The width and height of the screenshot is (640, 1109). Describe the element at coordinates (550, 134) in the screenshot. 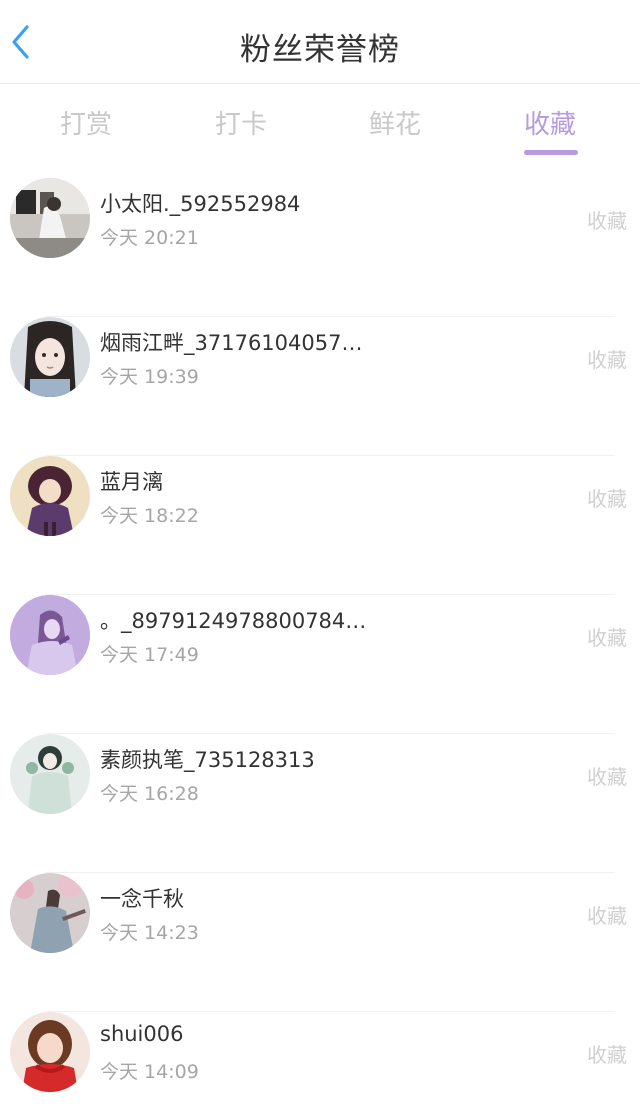

I see `tab-favorites: 收藏` at that location.